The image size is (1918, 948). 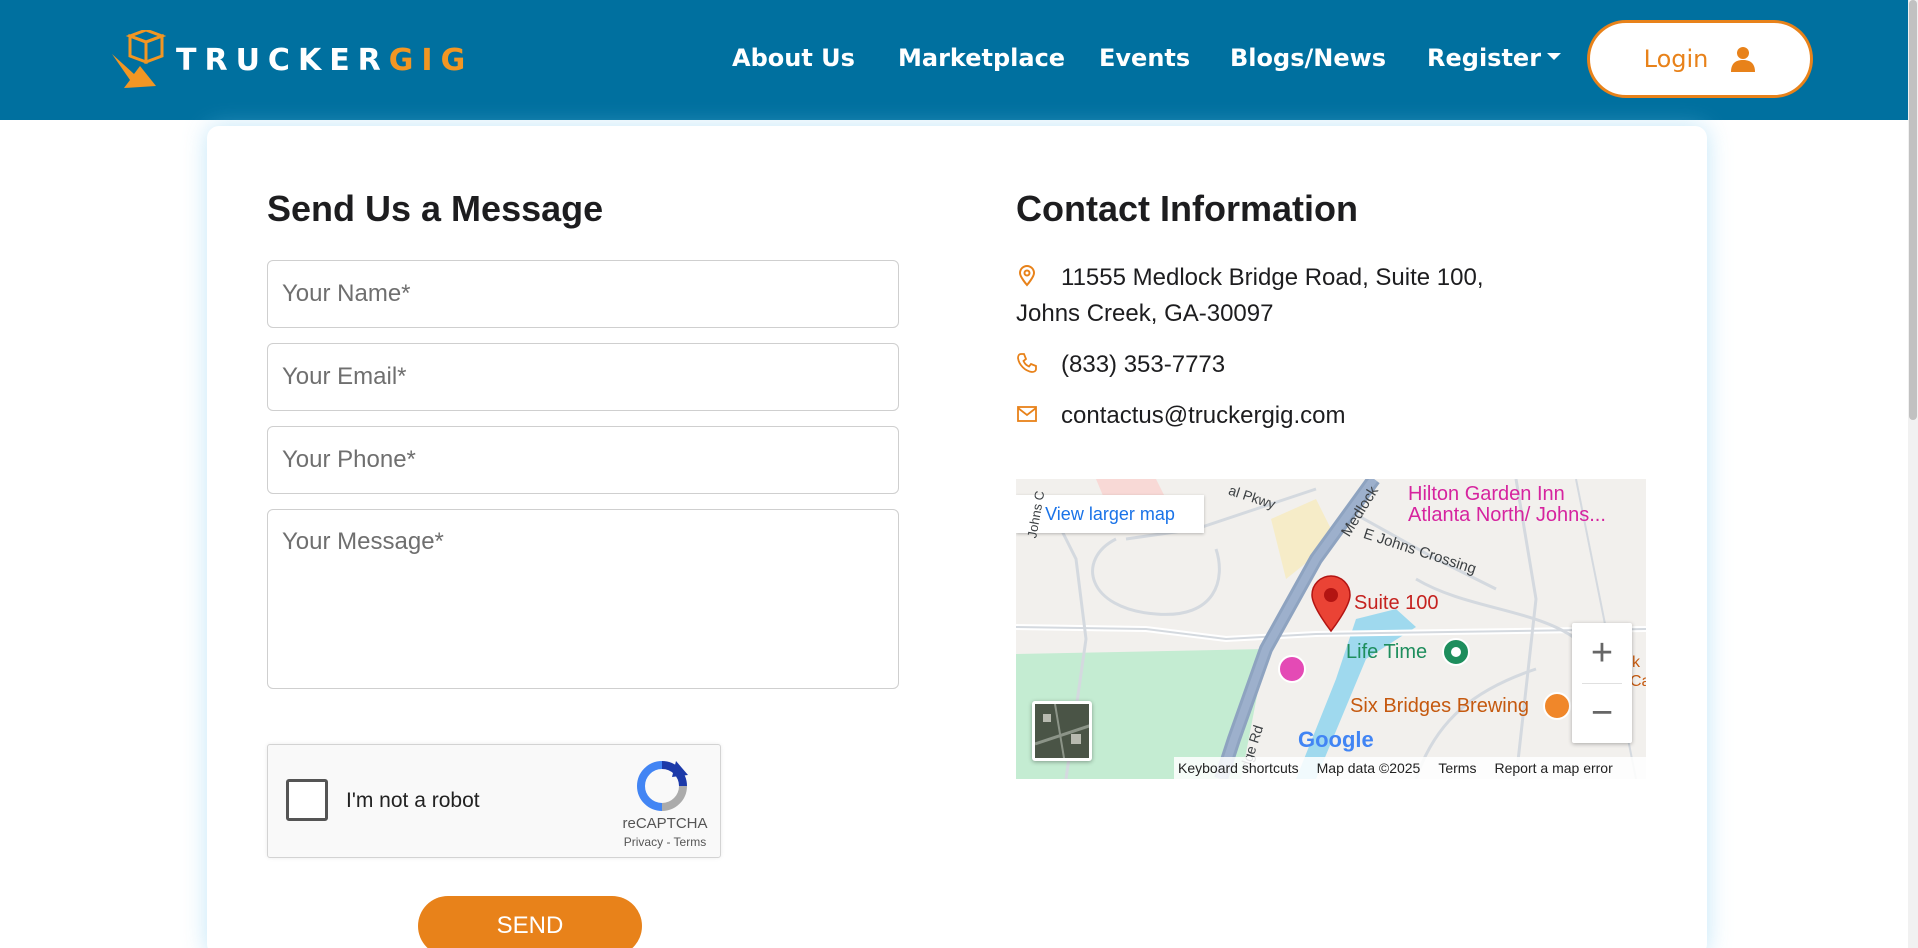 What do you see at coordinates (1638, 681) in the screenshot?
I see `edge-label-2: Ca` at bounding box center [1638, 681].